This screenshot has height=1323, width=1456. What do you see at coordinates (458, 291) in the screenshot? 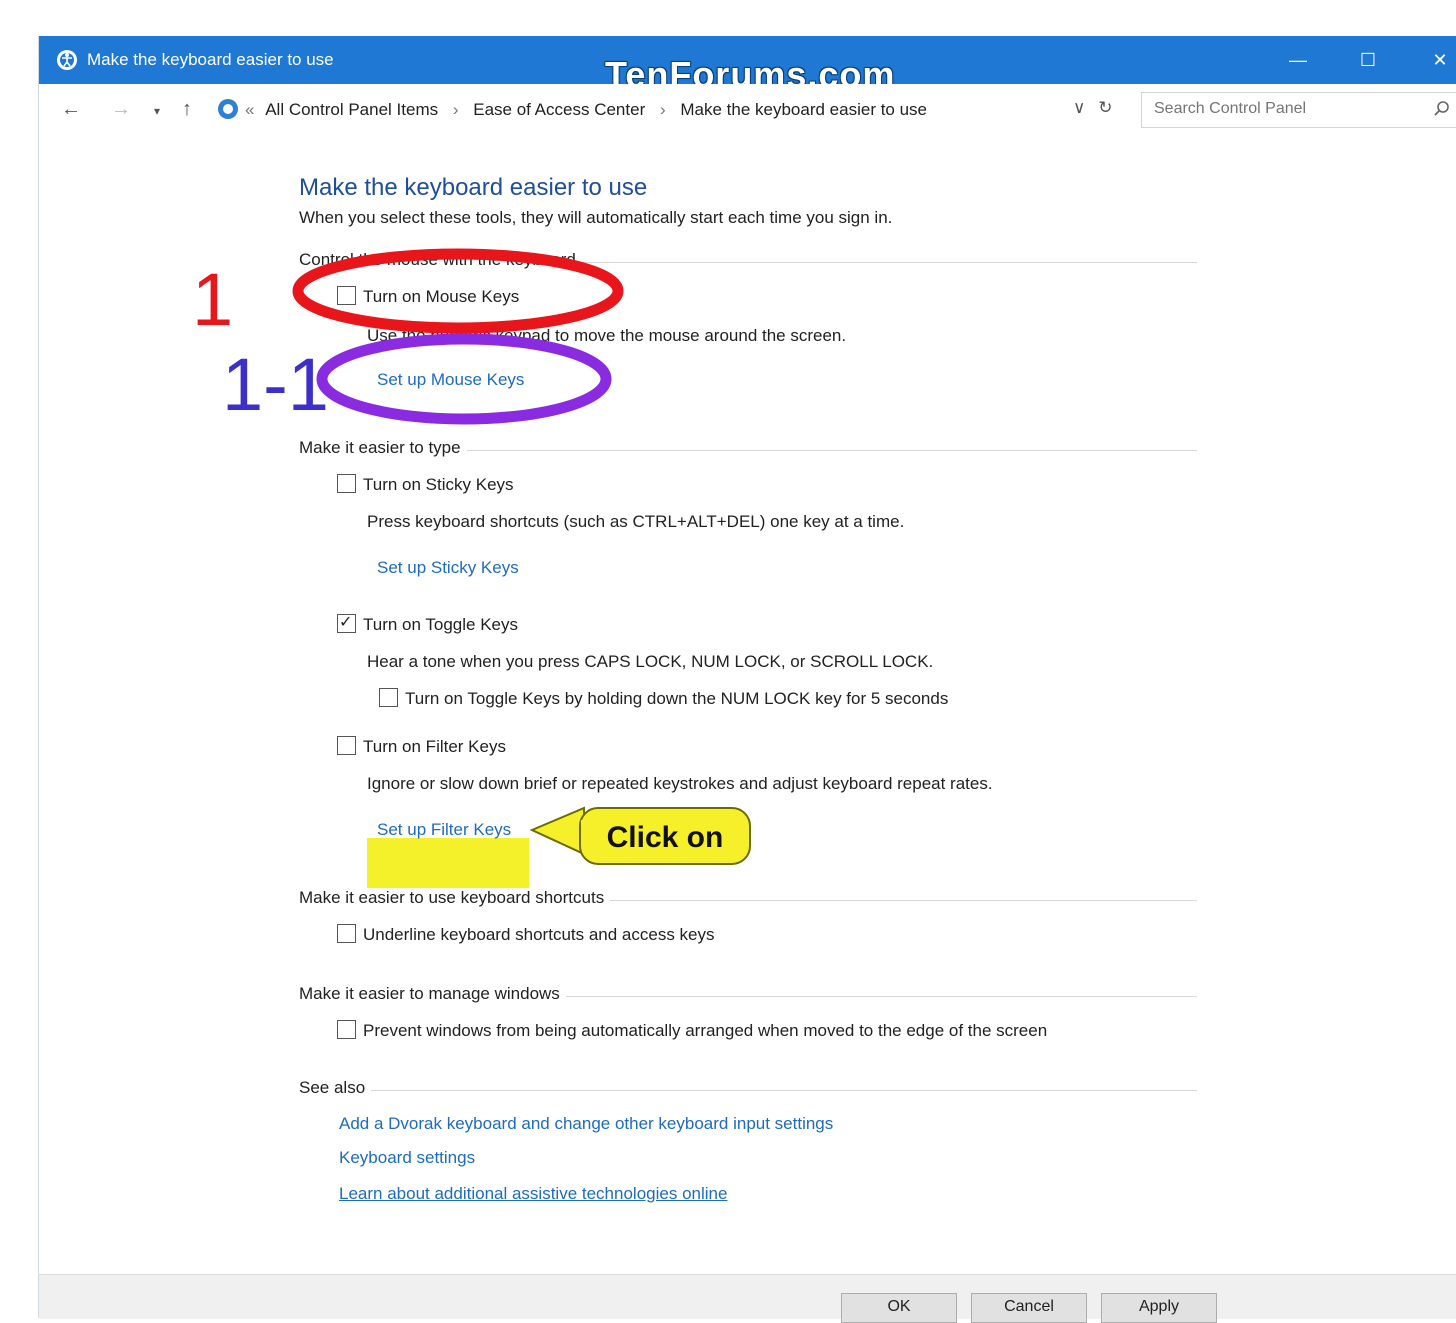
I see `red-circle-annotation` at bounding box center [458, 291].